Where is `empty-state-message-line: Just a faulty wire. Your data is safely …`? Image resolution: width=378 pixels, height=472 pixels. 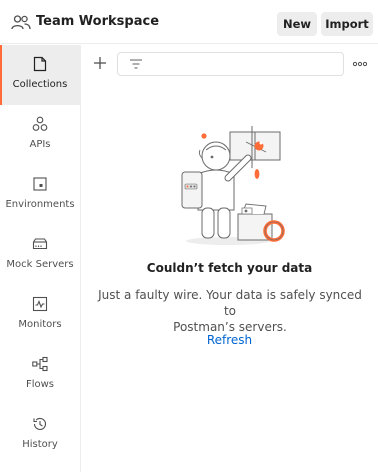 empty-state-message-line: Just a faulty wire. Your data is safely … is located at coordinates (230, 303).